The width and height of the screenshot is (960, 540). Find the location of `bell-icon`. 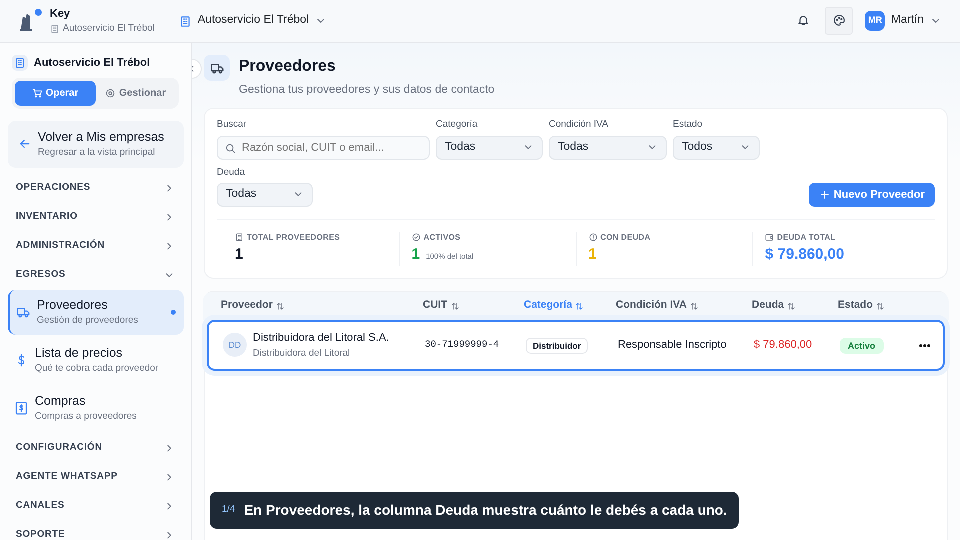

bell-icon is located at coordinates (803, 20).